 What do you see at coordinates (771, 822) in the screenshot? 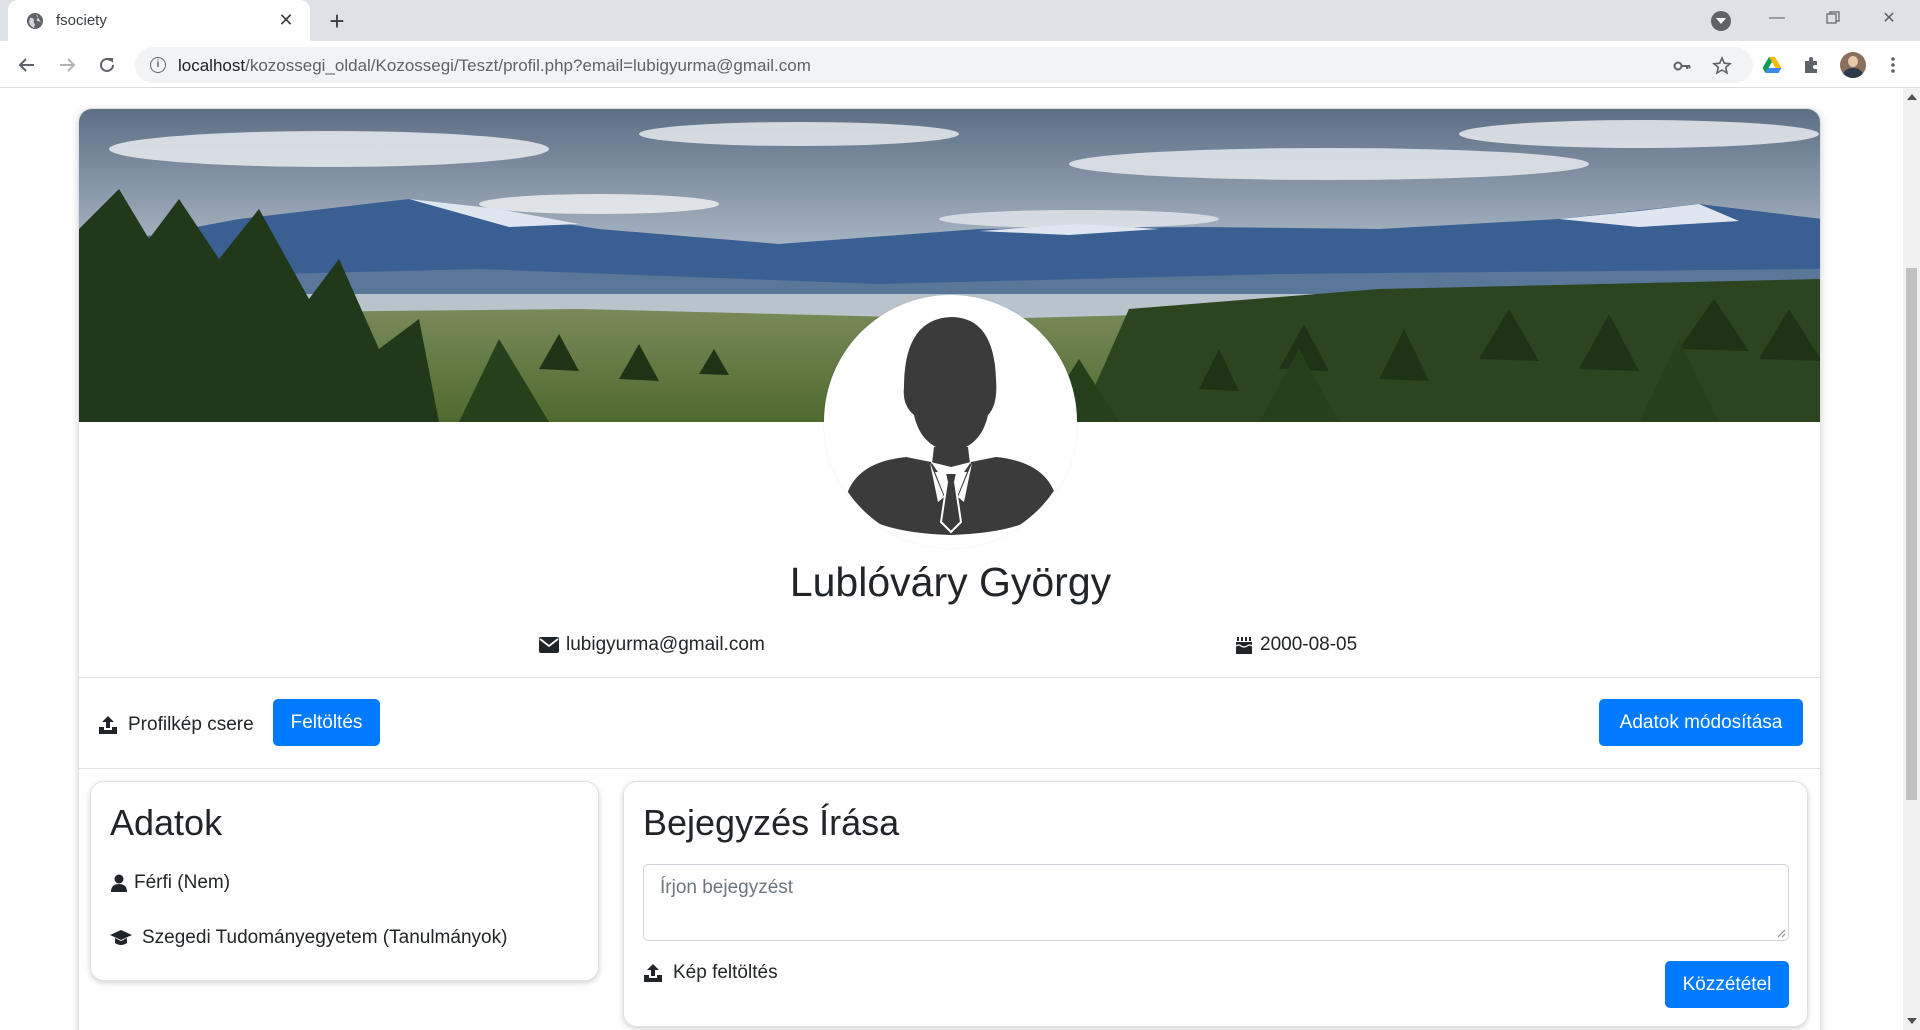
I see `post-card-title: Bejegyzés Írása` at bounding box center [771, 822].